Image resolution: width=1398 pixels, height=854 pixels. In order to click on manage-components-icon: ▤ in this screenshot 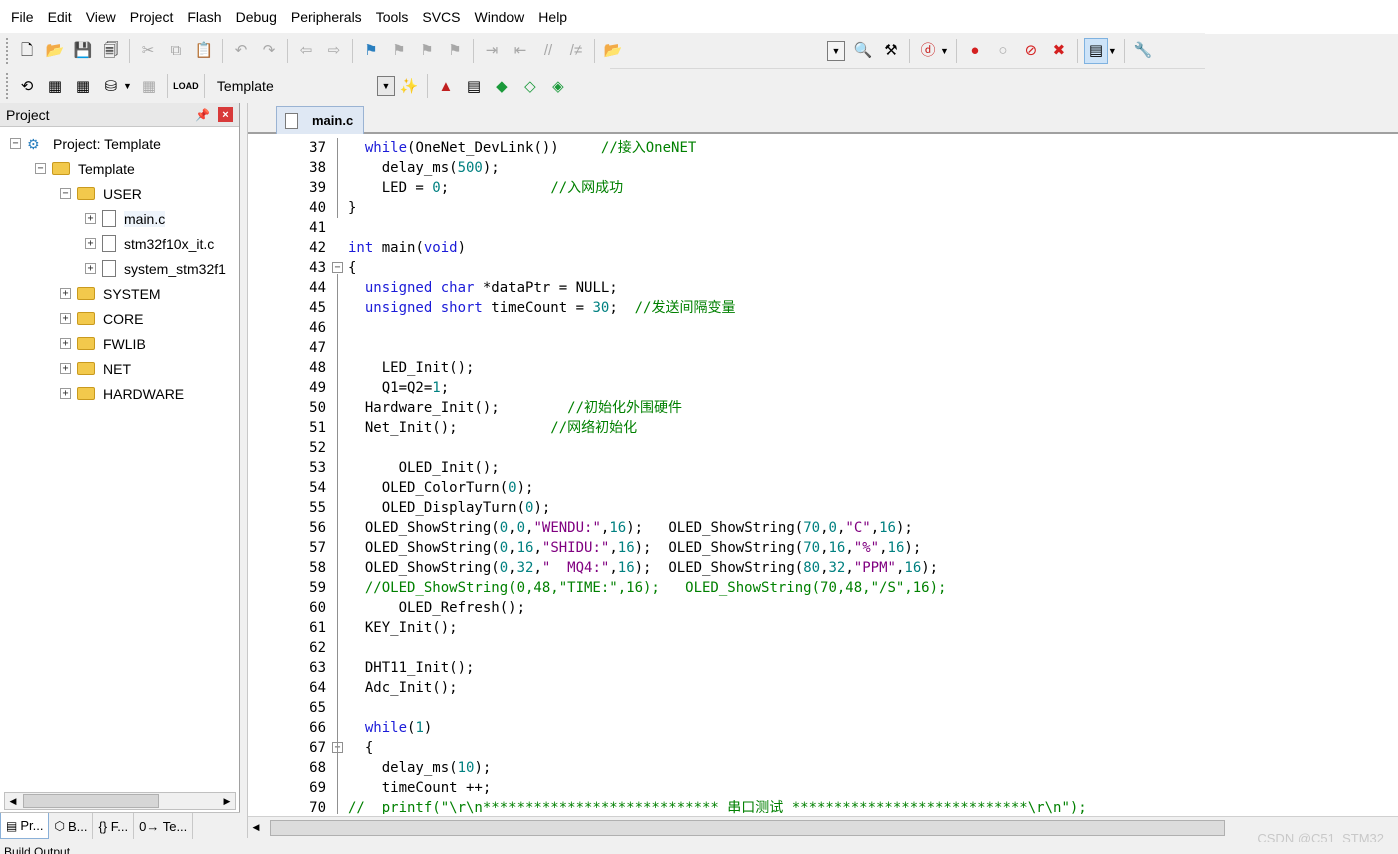, I will do `click(474, 86)`.